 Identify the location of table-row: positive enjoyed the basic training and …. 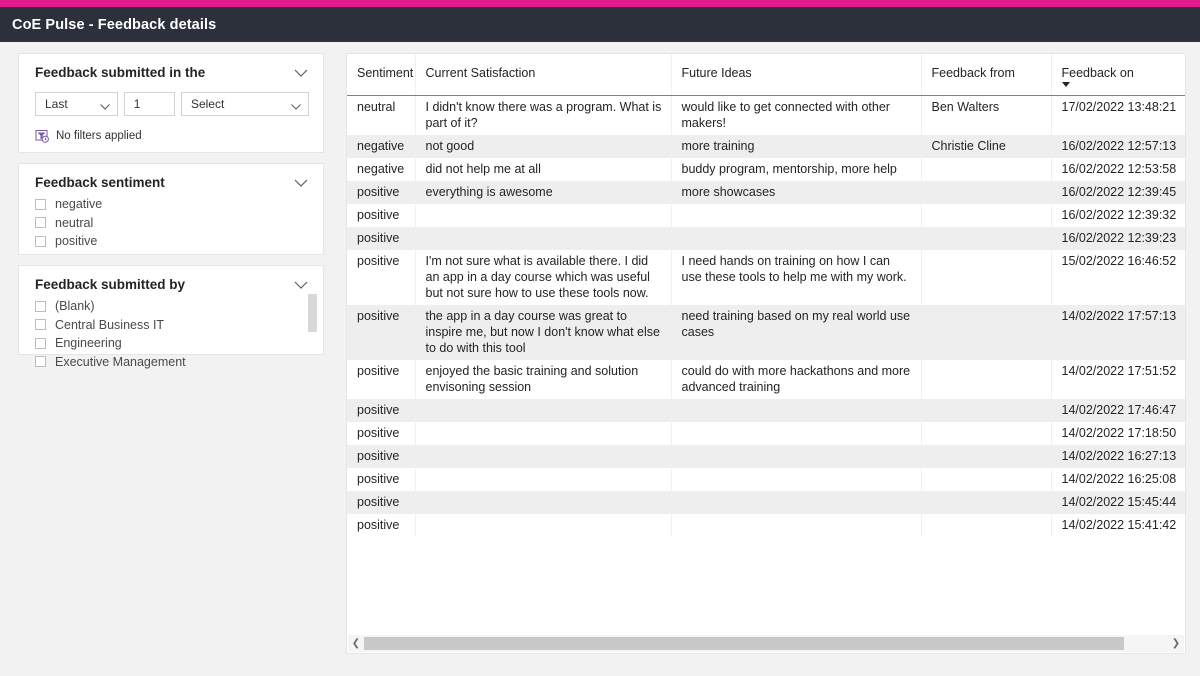
(766, 379).